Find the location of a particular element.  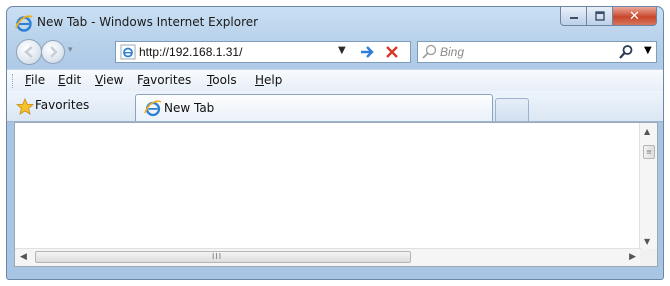

stop-x-icon is located at coordinates (392, 52).